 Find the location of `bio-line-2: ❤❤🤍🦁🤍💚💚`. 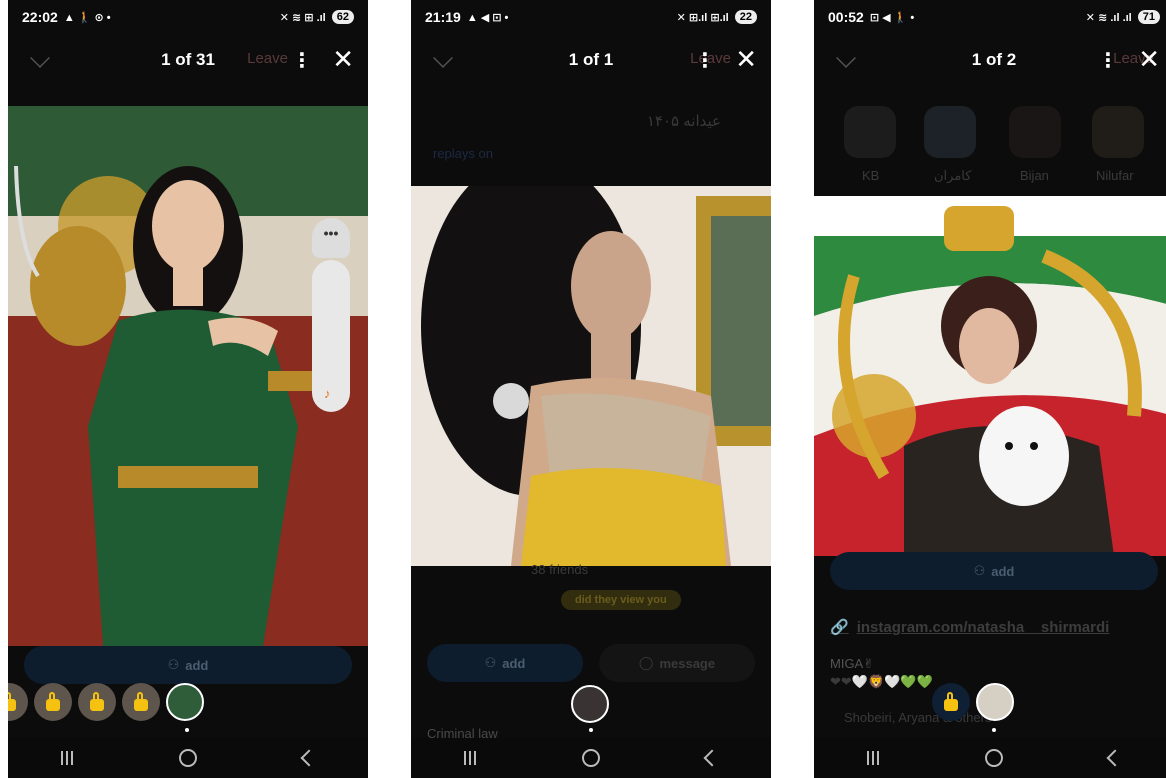

bio-line-2: ❤❤🤍🦁🤍💚💚 is located at coordinates (881, 681).